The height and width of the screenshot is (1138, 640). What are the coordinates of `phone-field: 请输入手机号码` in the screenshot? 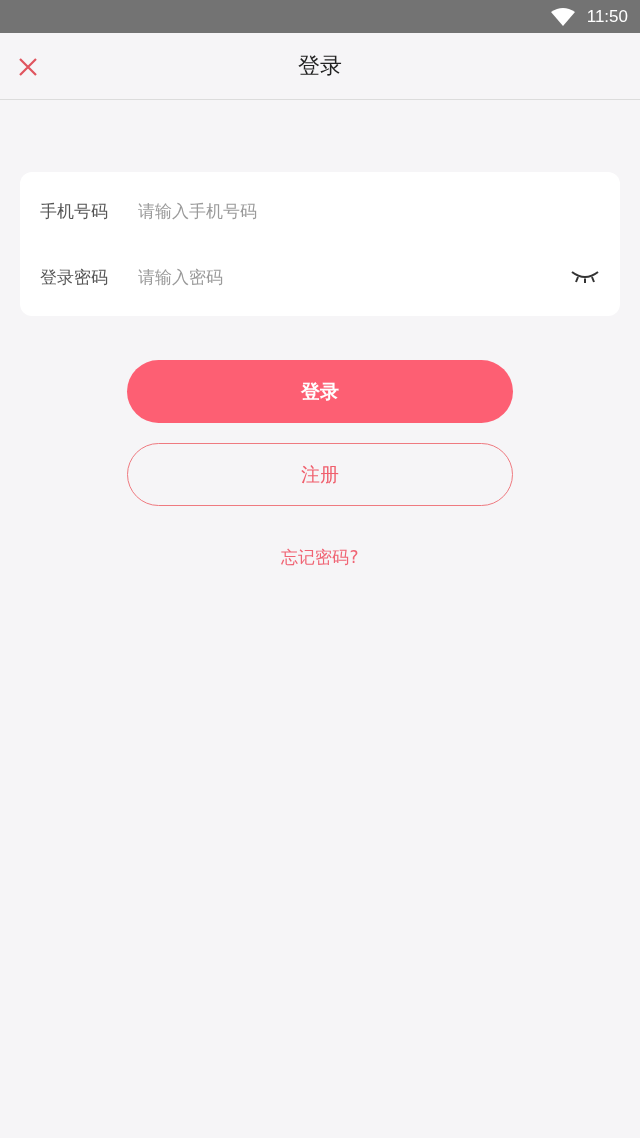 It's located at (368, 211).